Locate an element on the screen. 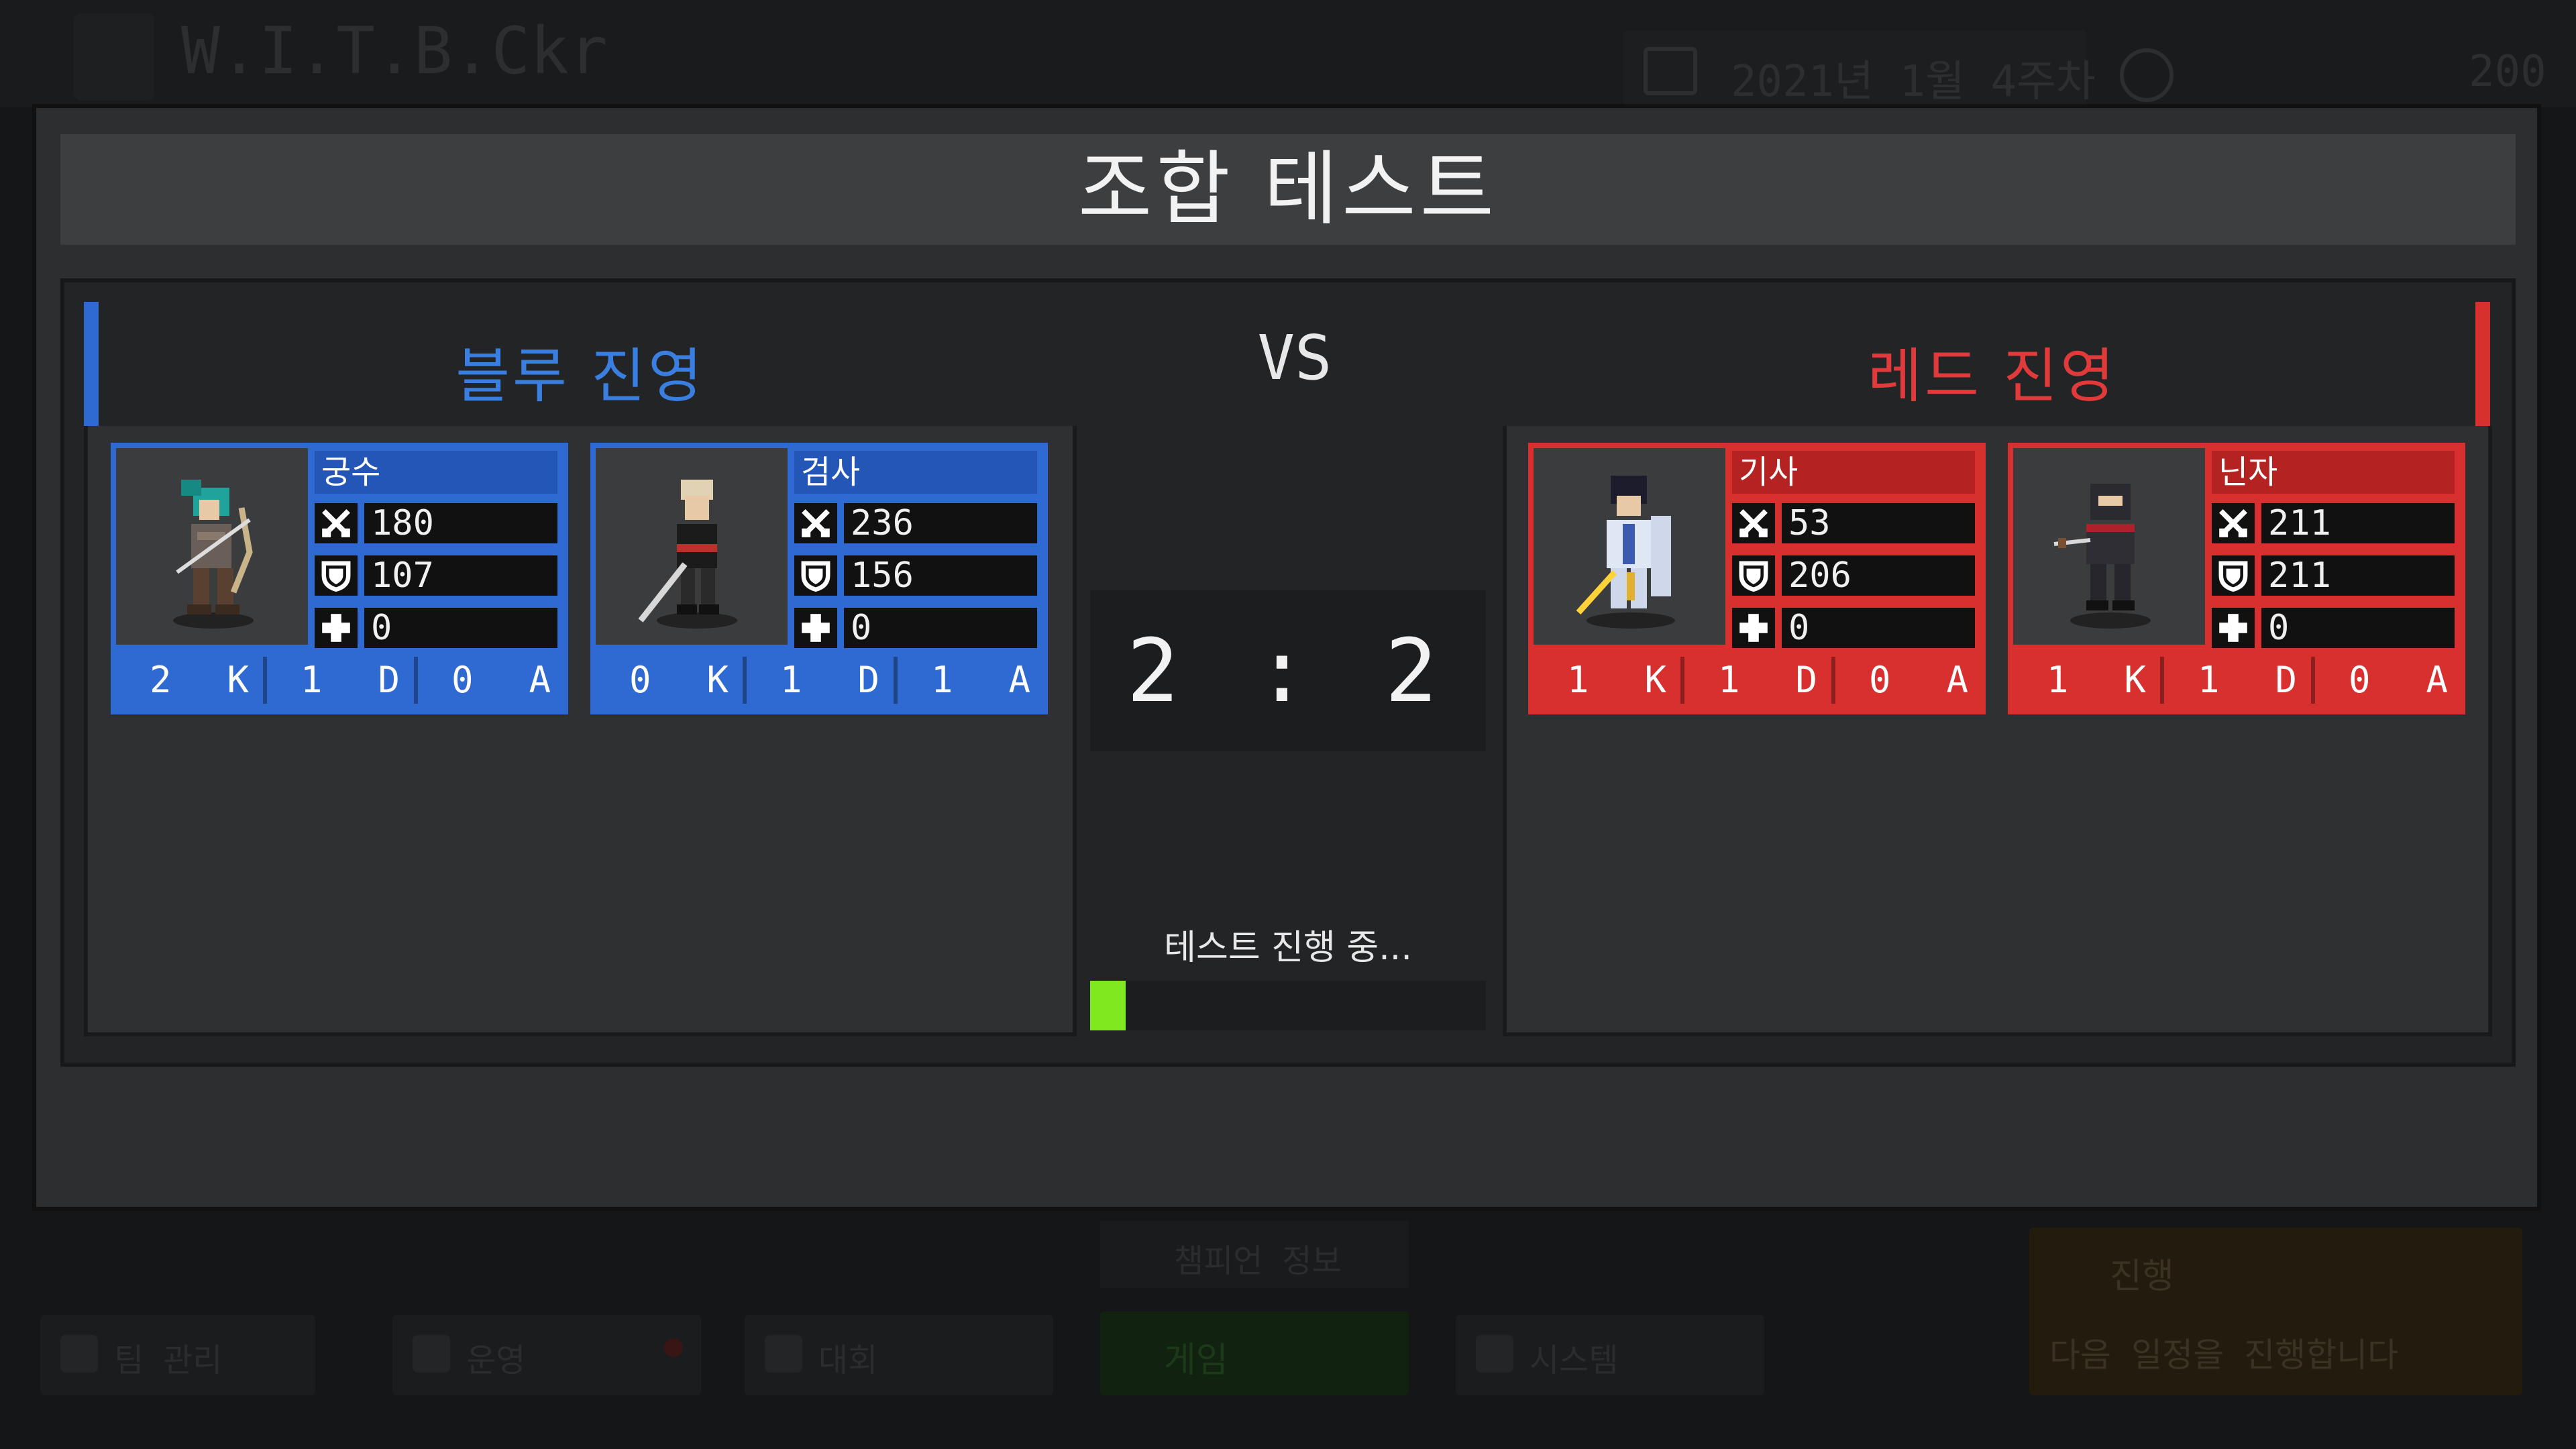  calendar-icon is located at coordinates (1670, 71).